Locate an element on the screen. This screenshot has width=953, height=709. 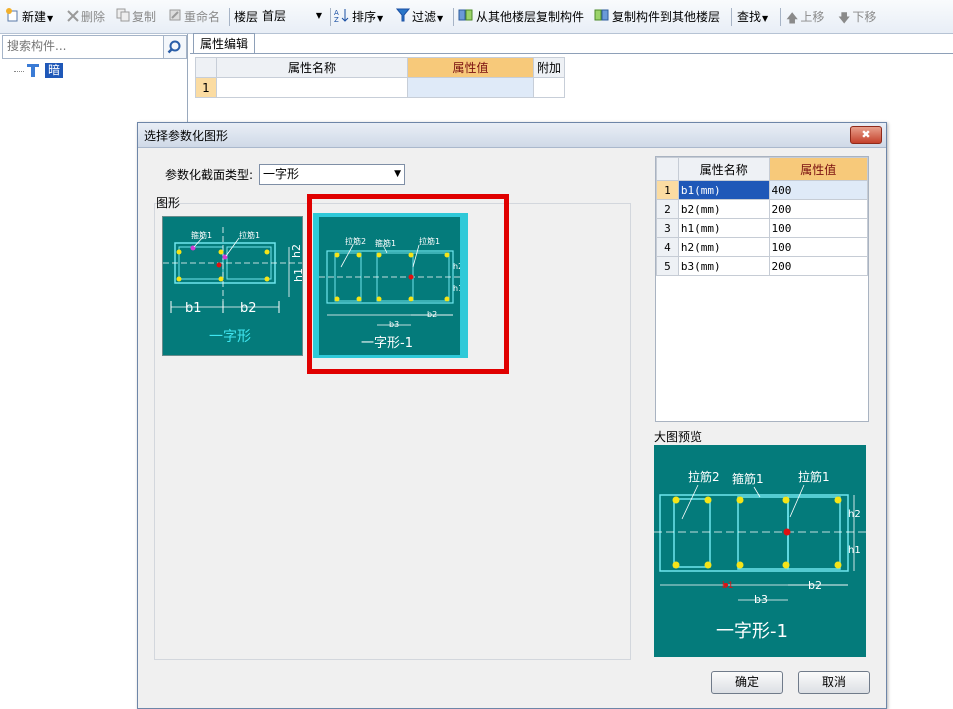
param-name-cell: b3(mm) is located at coordinates (723, 266).